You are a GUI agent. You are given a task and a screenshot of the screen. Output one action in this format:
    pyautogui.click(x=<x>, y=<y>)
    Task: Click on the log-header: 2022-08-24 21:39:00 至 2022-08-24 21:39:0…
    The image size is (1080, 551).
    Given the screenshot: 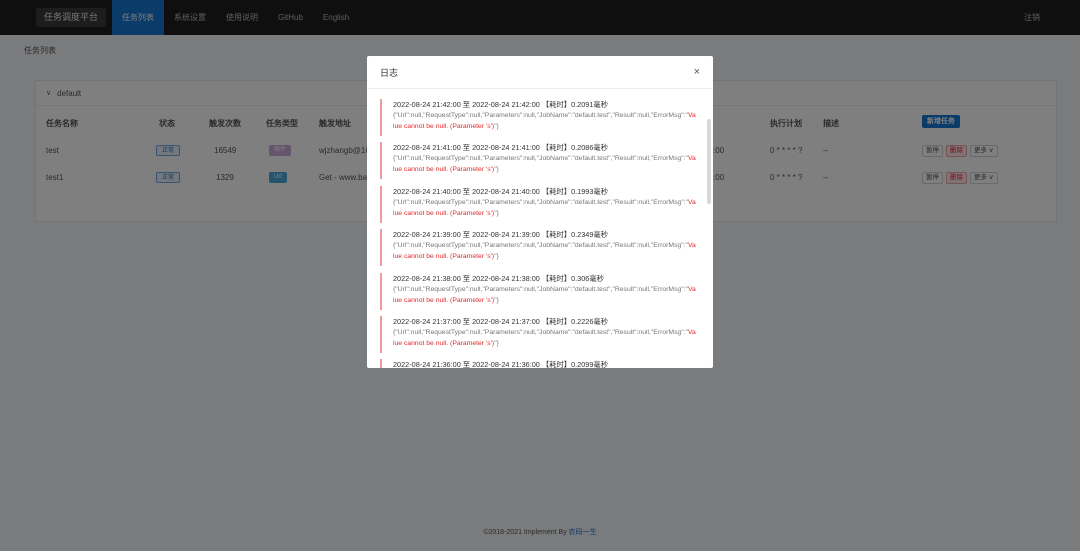 What is the action you would take?
    pyautogui.click(x=500, y=234)
    